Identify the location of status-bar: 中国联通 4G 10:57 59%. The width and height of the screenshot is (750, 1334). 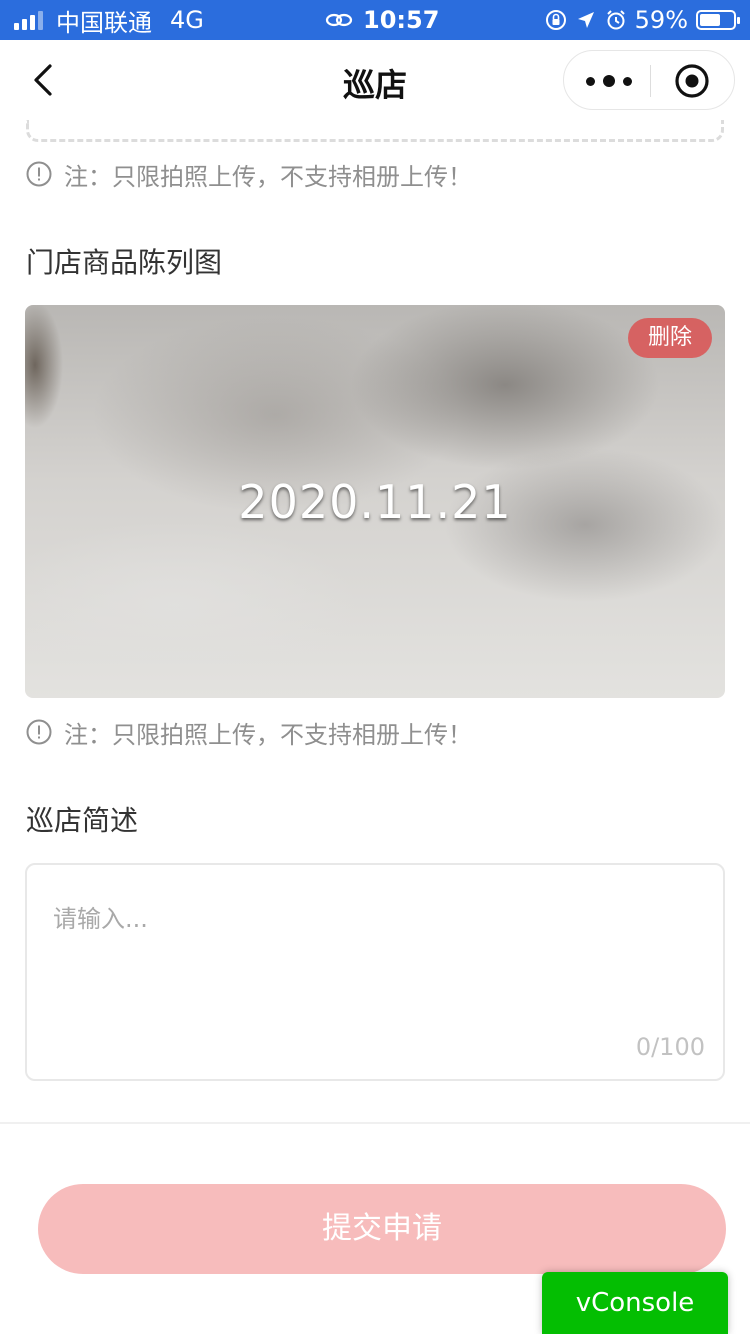
(375, 20).